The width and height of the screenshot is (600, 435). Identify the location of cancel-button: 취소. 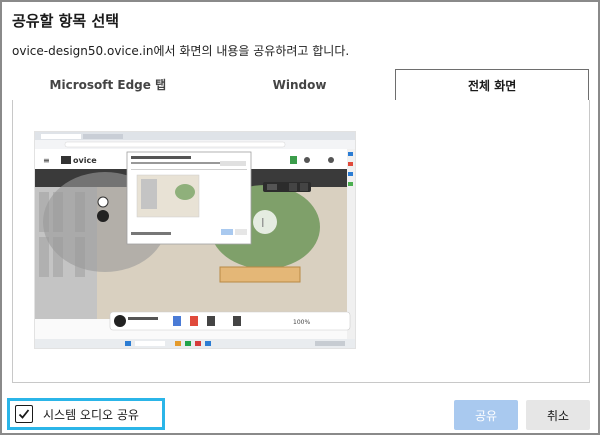
(558, 415).